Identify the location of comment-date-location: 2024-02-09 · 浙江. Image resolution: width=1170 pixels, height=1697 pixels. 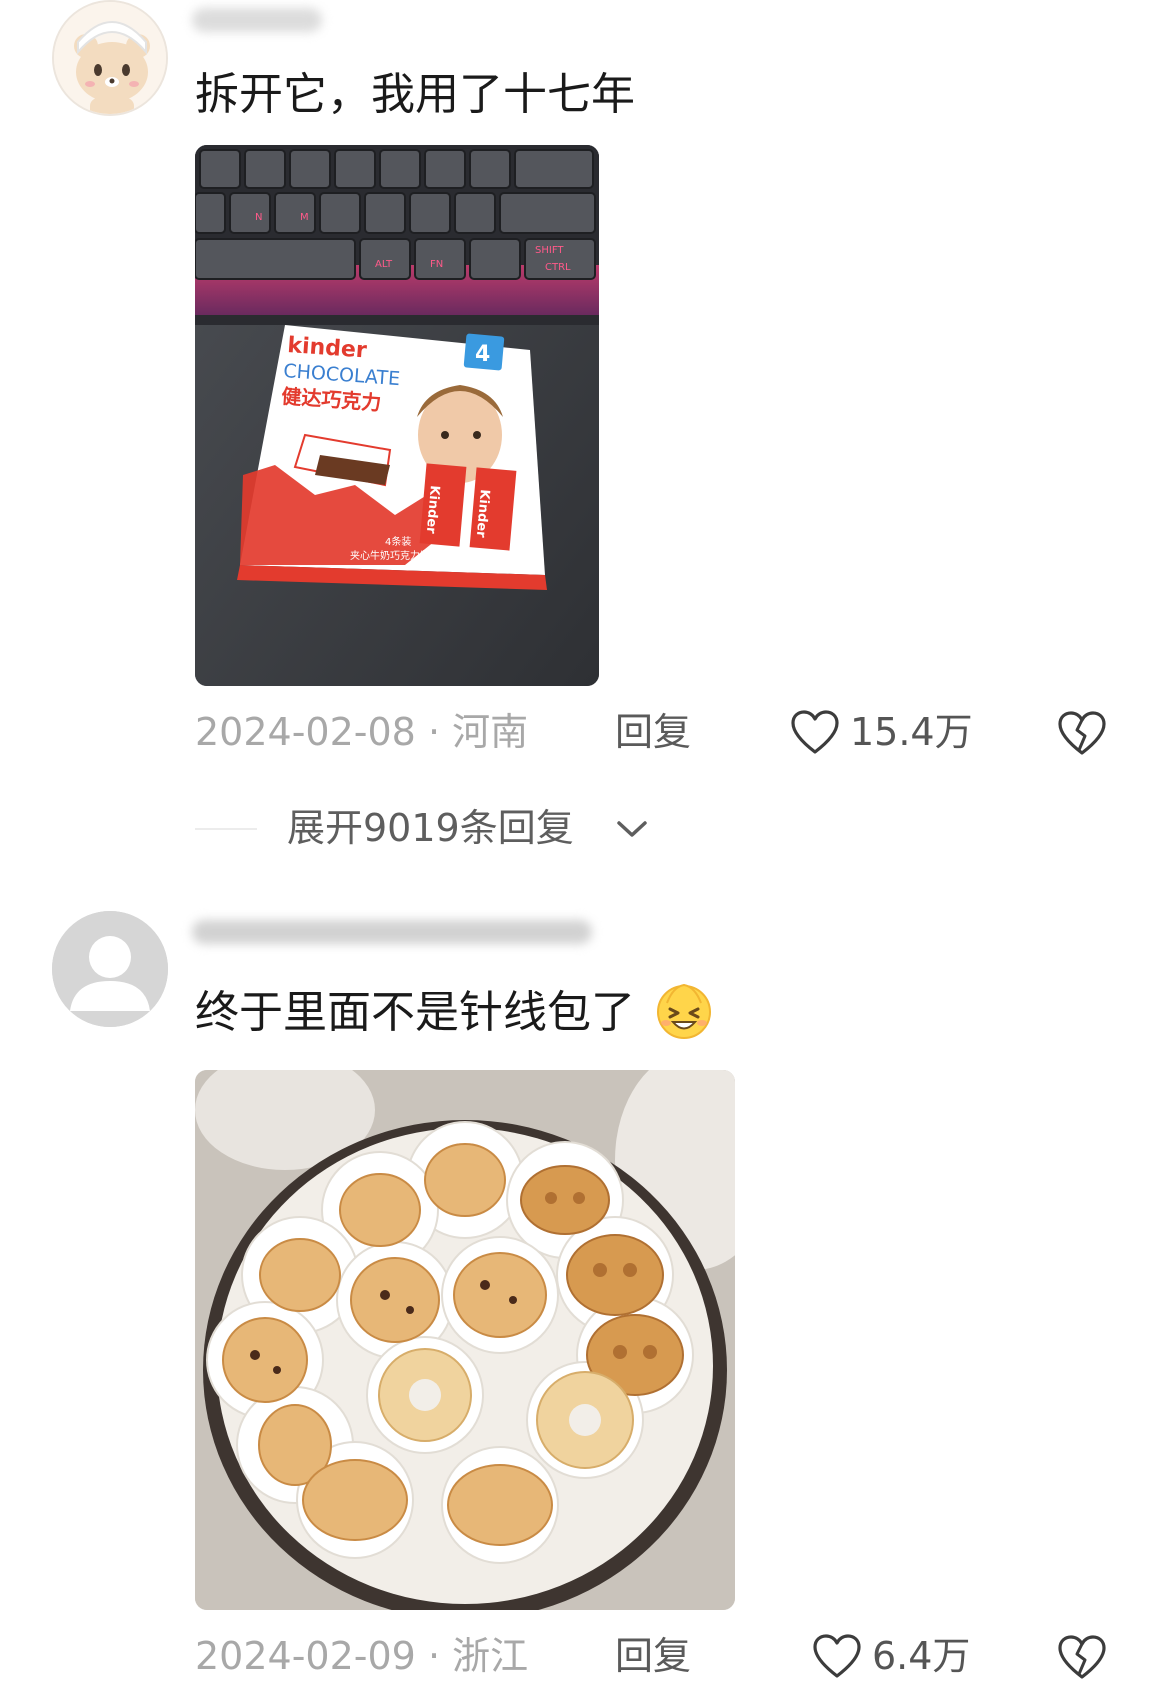
(361, 1656).